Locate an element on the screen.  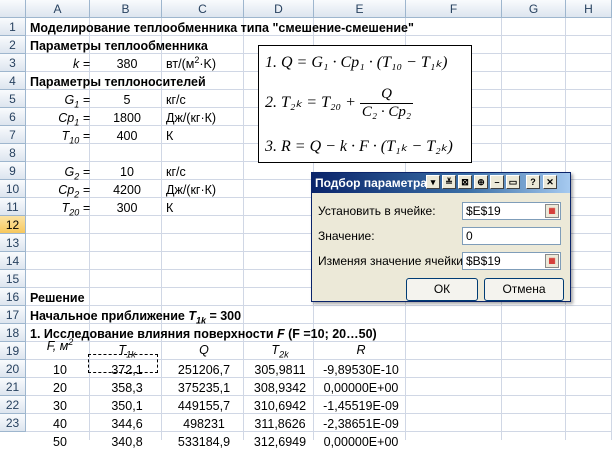
table-cell: 40 is located at coordinates (60, 424).